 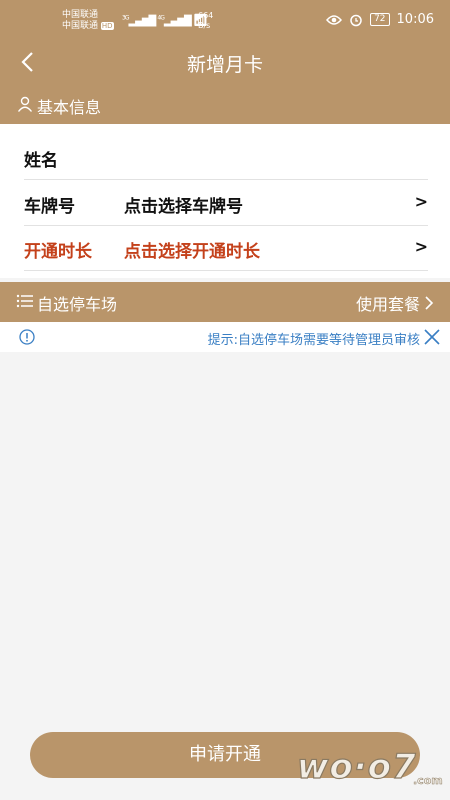 What do you see at coordinates (24, 301) in the screenshot?
I see `list-icon` at bounding box center [24, 301].